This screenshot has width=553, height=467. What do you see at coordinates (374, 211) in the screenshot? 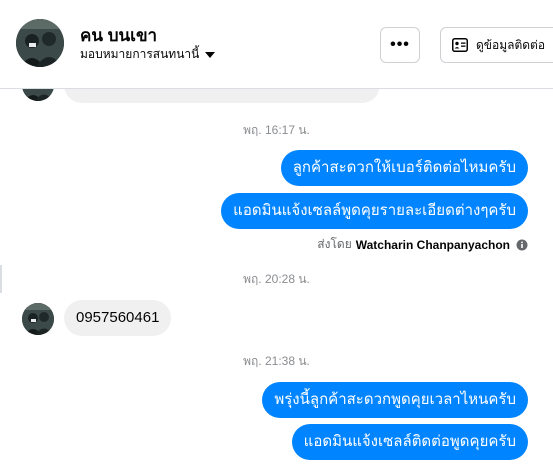
I see `outgoing-message: แอดมินแจ้งเซลล์พูดคุยรายละเอียดต่างๆครับ` at bounding box center [374, 211].